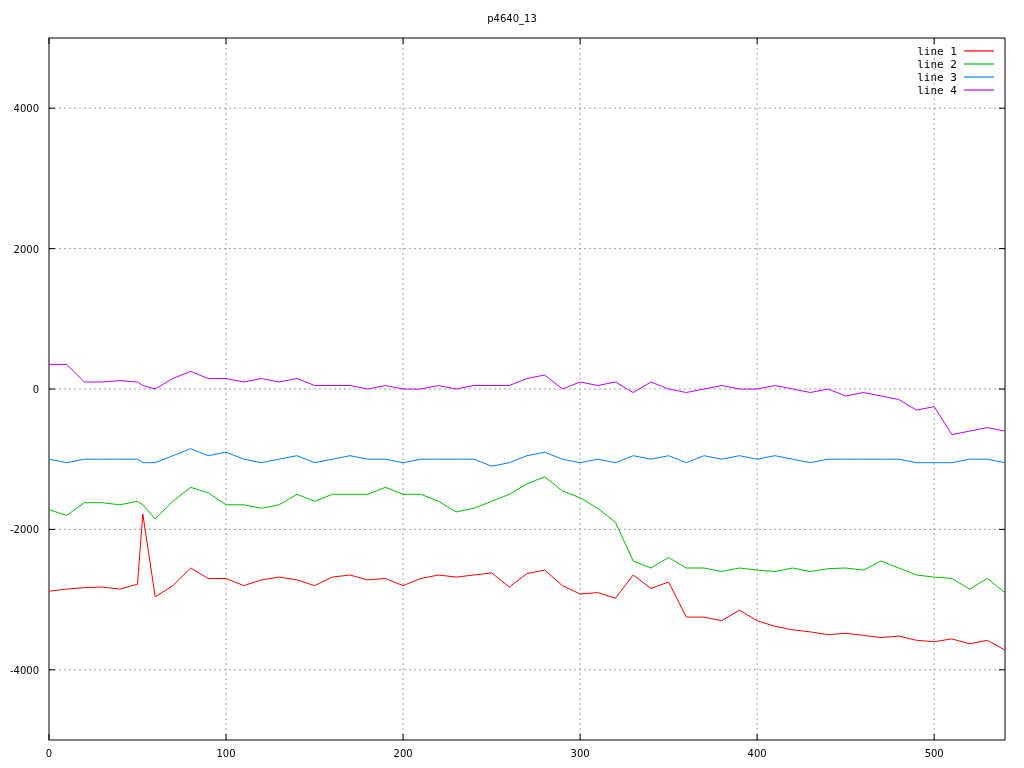  I want to click on legend-label: line 1, so click(937, 51).